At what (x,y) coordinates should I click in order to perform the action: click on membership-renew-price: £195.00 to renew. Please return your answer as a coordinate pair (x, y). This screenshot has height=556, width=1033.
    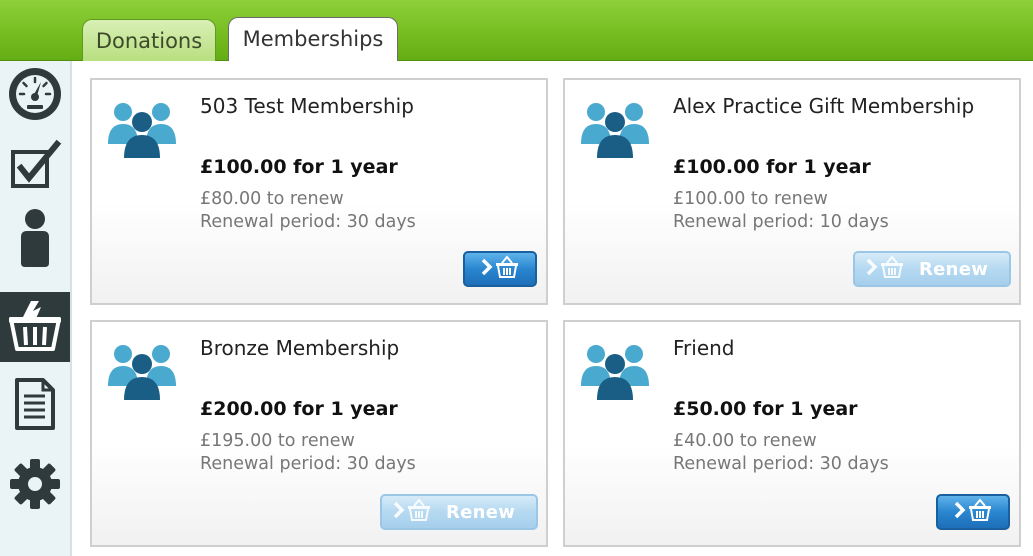
    Looking at the image, I should click on (277, 441).